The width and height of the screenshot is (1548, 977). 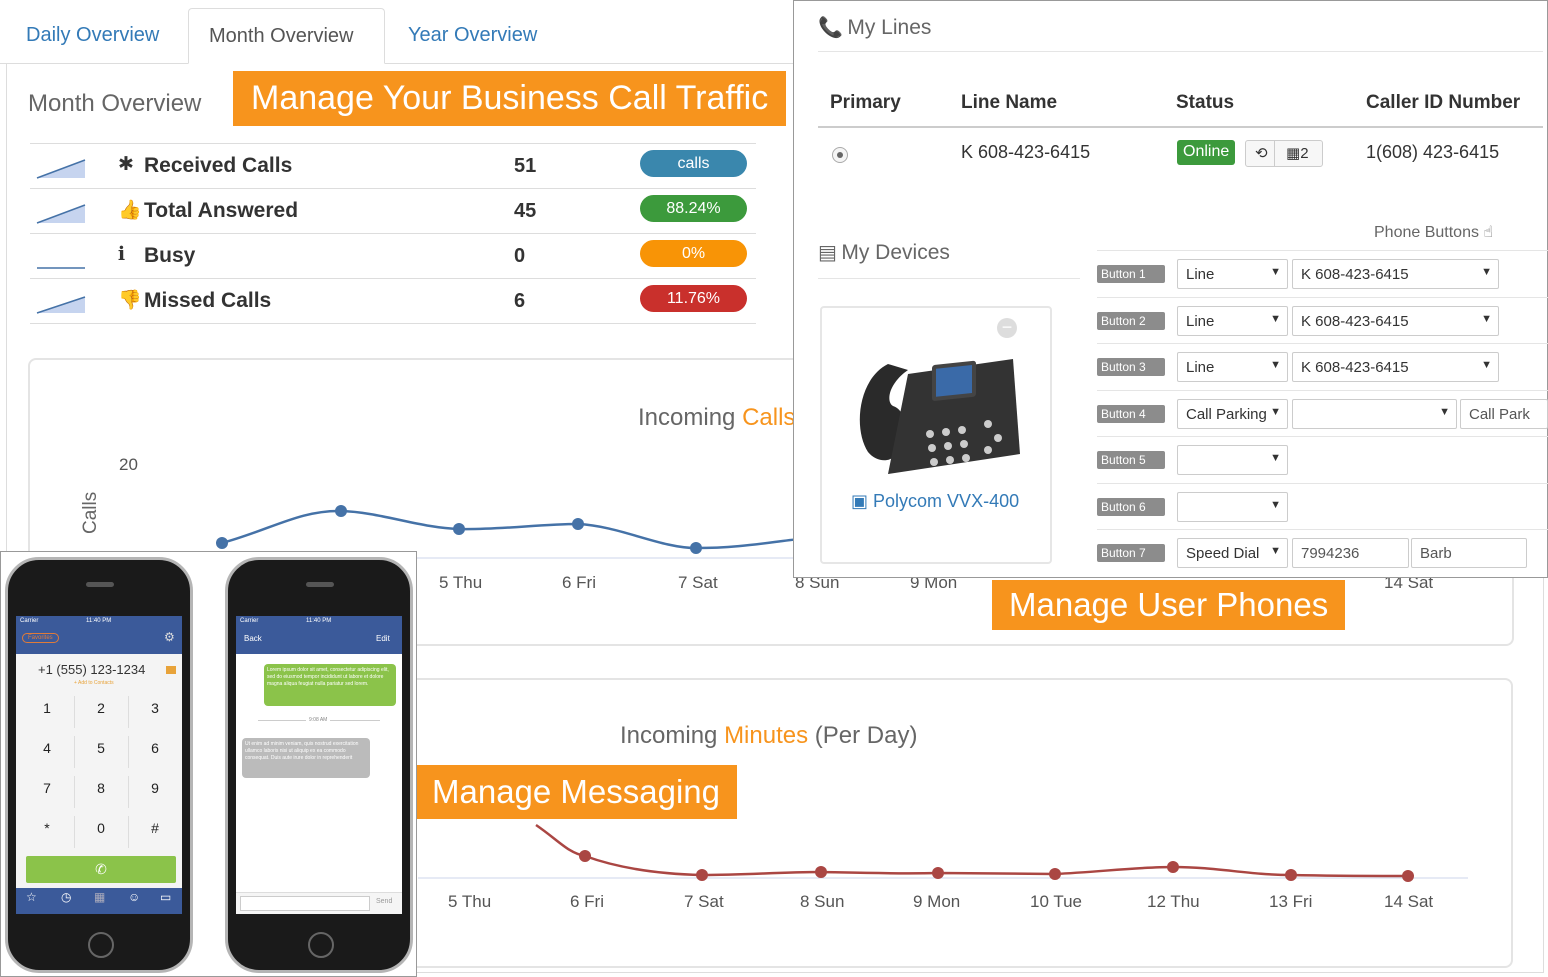 I want to click on keypad-key: 0, so click(x=101, y=828).